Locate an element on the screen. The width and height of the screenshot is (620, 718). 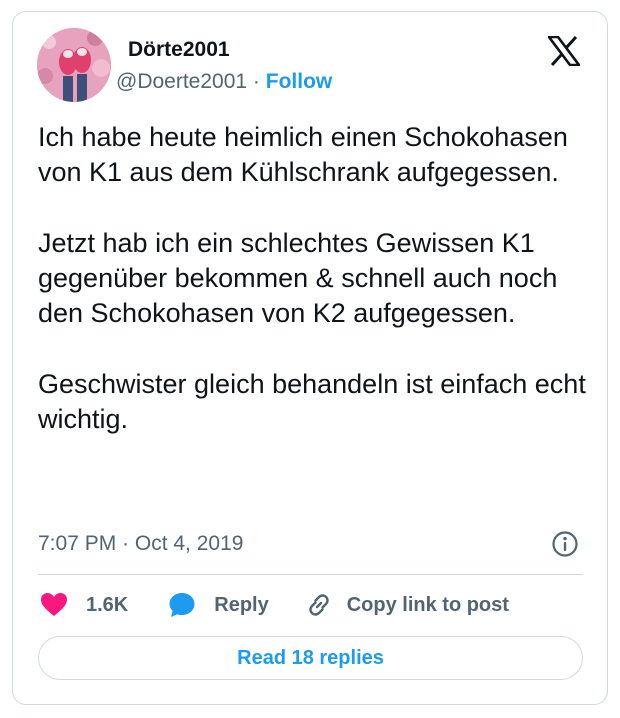
author-name: Dörte2001 is located at coordinates (179, 50).